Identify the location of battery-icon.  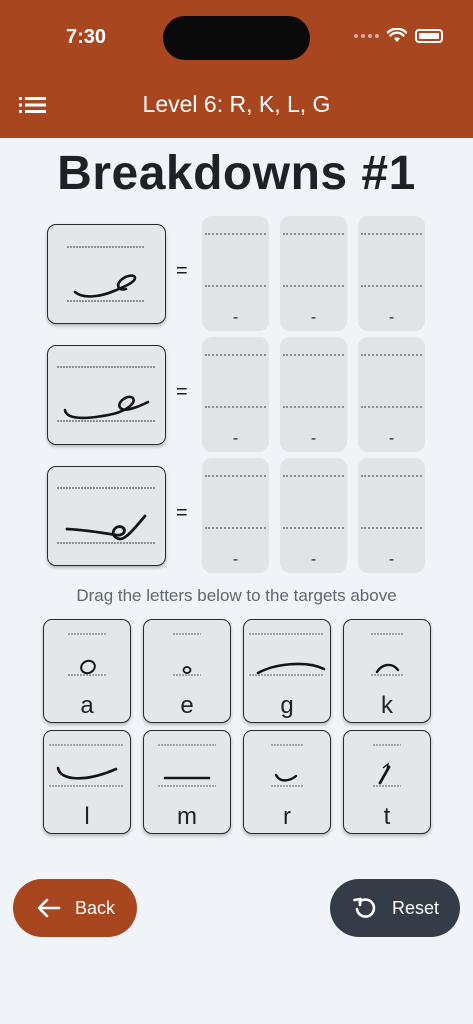
(429, 35).